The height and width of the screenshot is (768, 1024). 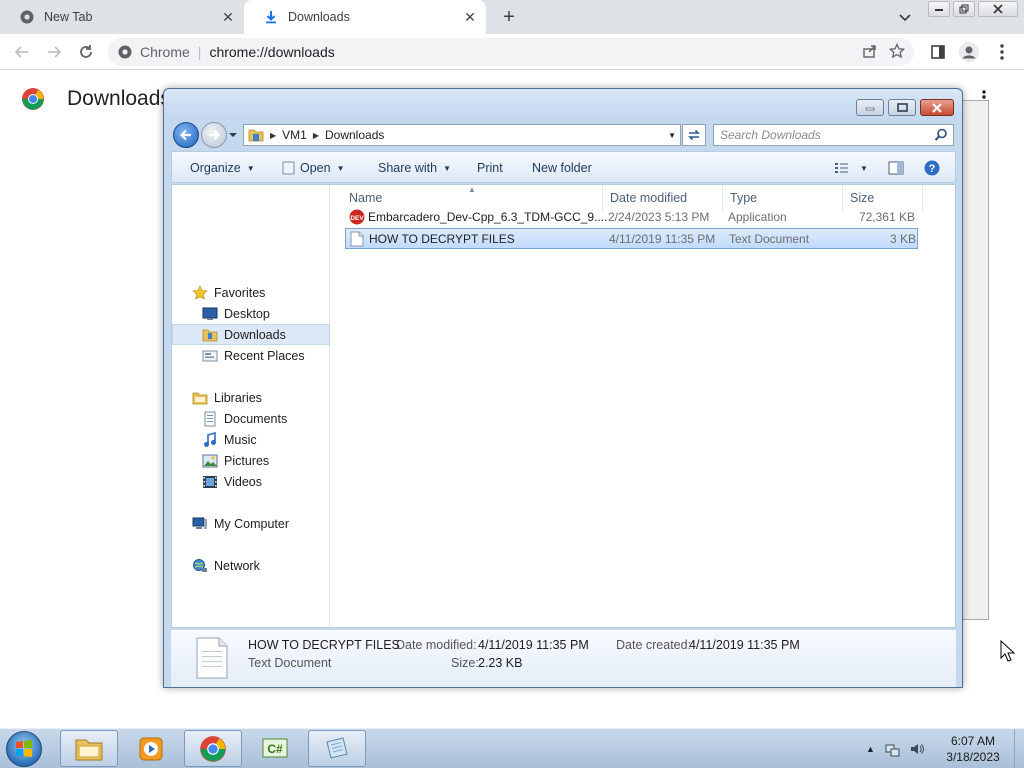 What do you see at coordinates (896, 168) in the screenshot?
I see `preview-pane-icon` at bounding box center [896, 168].